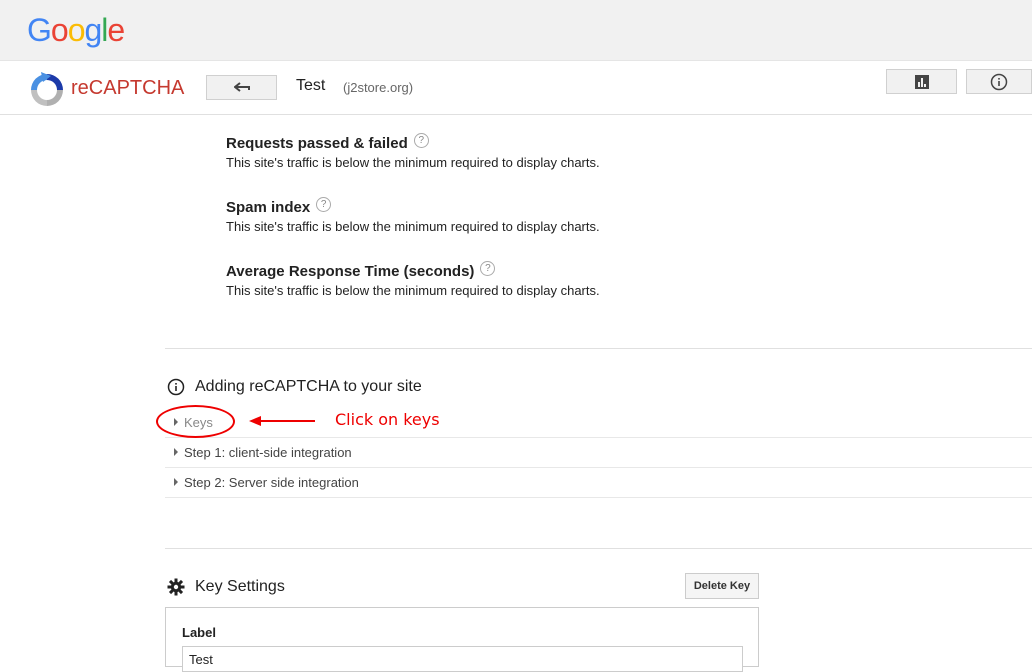 Image resolution: width=1032 pixels, height=672 pixels. I want to click on recaptcha-header: reCAPTCHA Test (j2store.org), so click(516, 88).